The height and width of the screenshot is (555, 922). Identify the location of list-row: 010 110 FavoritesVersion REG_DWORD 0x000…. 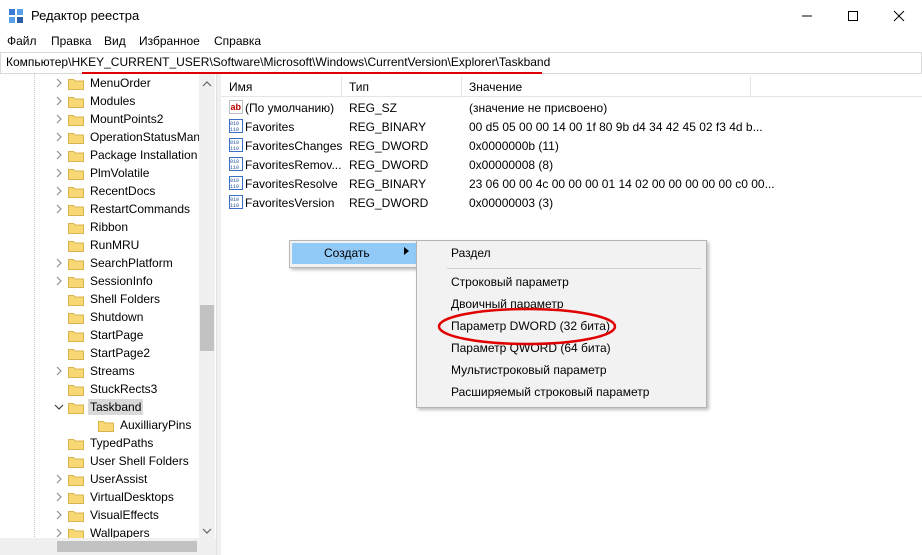
(526, 202).